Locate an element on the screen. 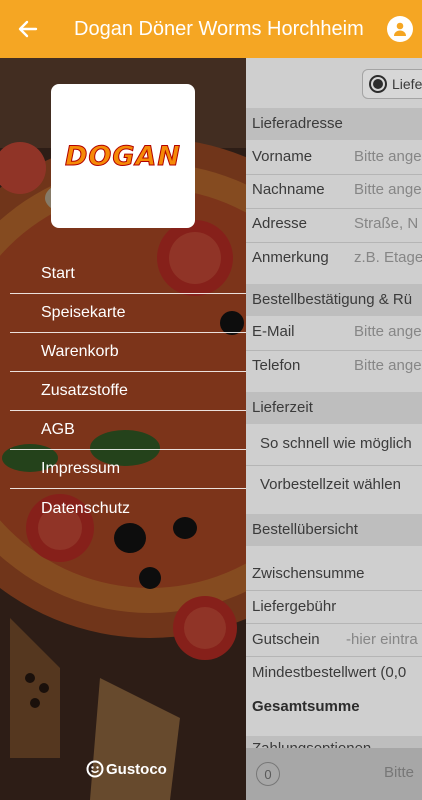 The width and height of the screenshot is (422, 800). menu-item-warenkorb: Warenkorb is located at coordinates (128, 352).